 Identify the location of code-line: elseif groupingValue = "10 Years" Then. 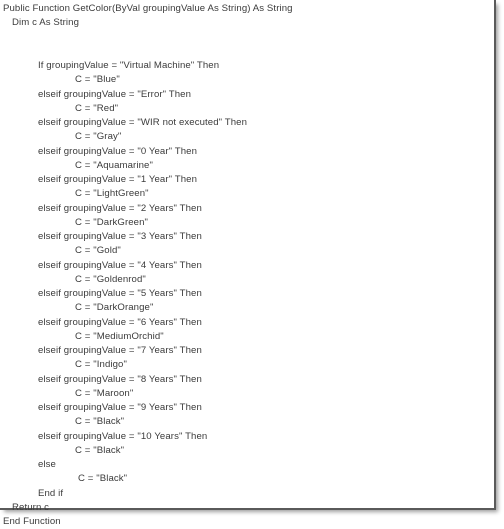
(123, 436).